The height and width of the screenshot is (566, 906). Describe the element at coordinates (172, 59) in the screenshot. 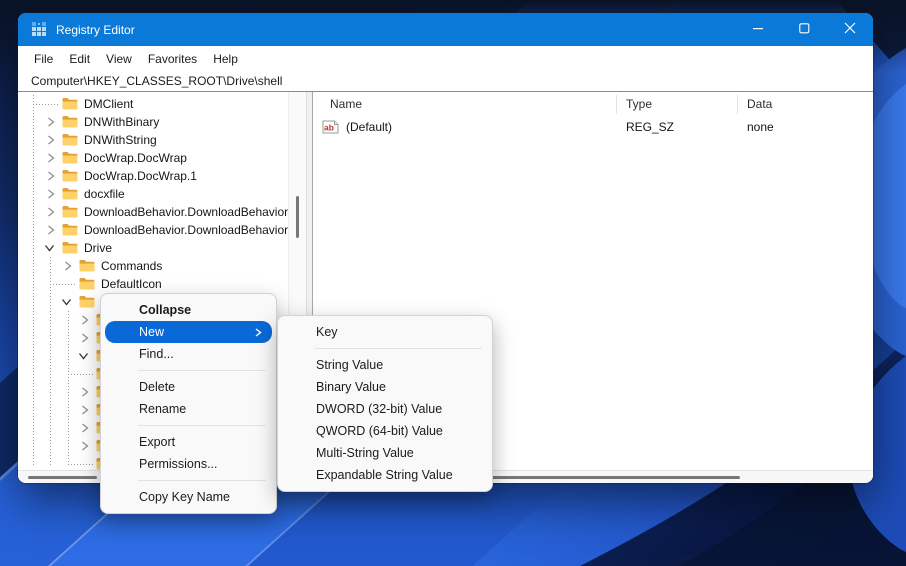

I see `menu-favorites: Favorites` at that location.